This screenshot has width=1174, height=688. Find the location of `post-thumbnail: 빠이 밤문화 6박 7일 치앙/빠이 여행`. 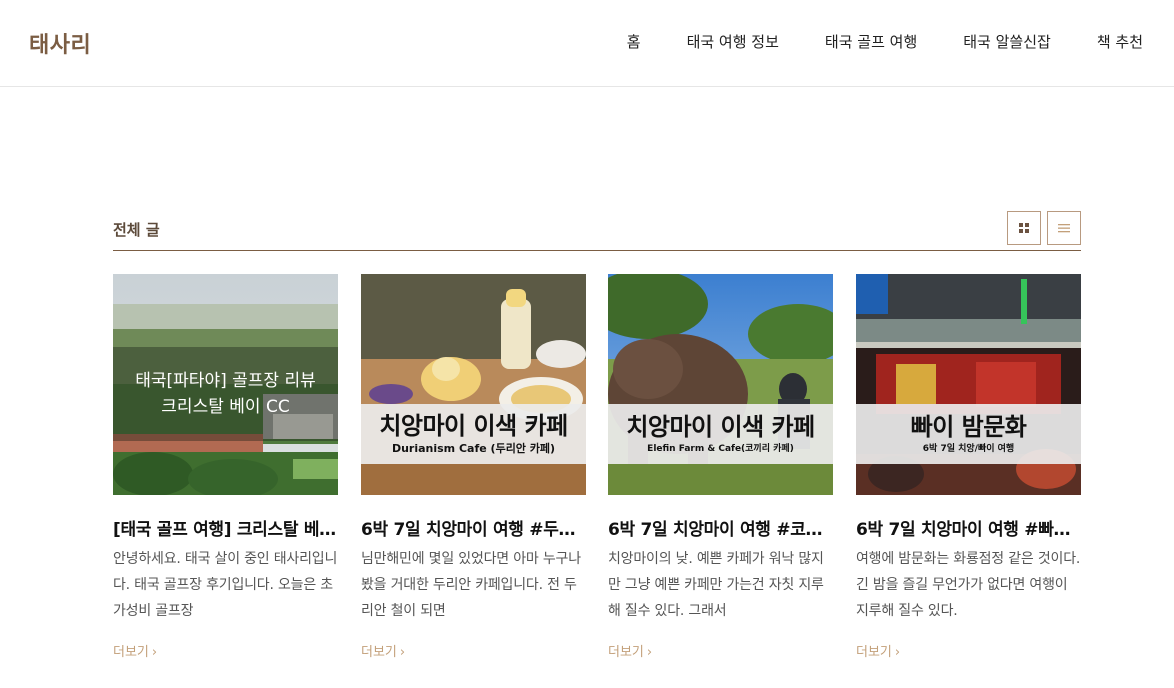

post-thumbnail: 빠이 밤문화 6박 7일 치앙/빠이 여행 is located at coordinates (968, 384).